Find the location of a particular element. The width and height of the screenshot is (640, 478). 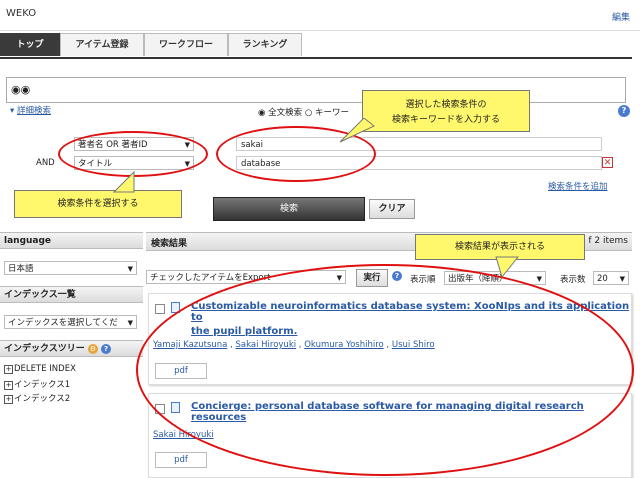

index-list-heading: インデックス一覧 is located at coordinates (71, 294).